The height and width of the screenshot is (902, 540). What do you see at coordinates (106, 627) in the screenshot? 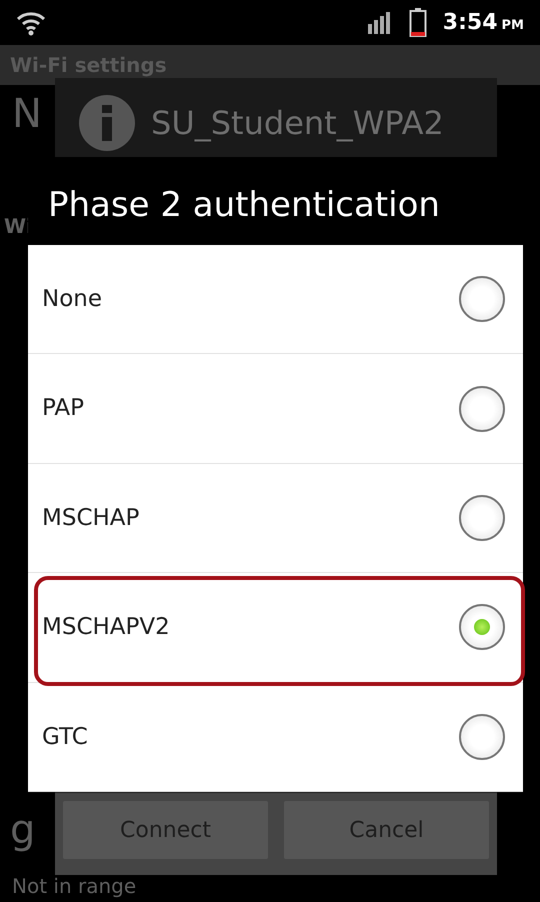
I see `option-label: MSCHAPV2` at bounding box center [106, 627].